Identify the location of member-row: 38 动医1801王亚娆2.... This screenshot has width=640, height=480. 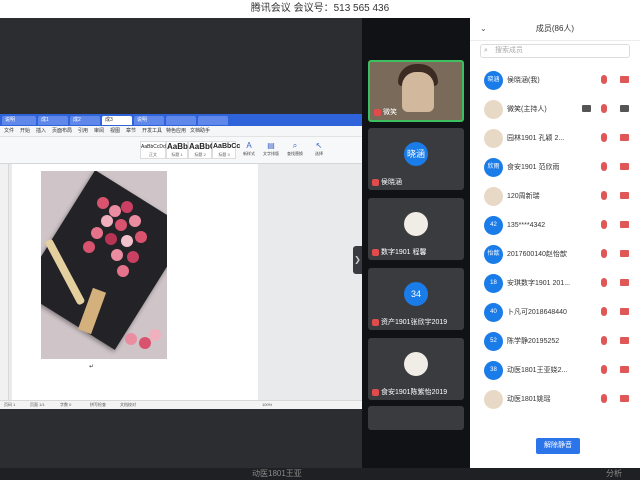
(555, 372).